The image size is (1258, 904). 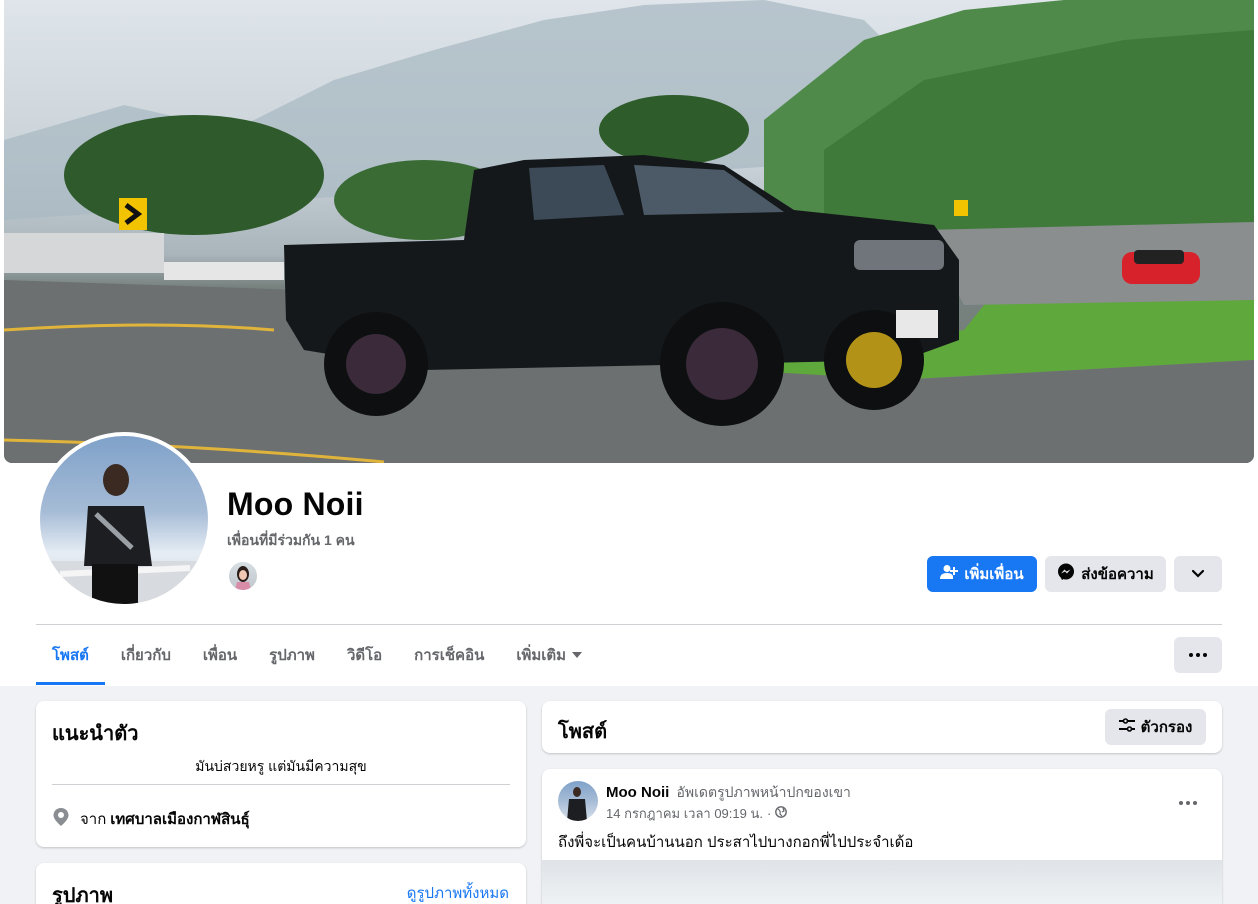 I want to click on location-pin-icon, so click(x=61, y=819).